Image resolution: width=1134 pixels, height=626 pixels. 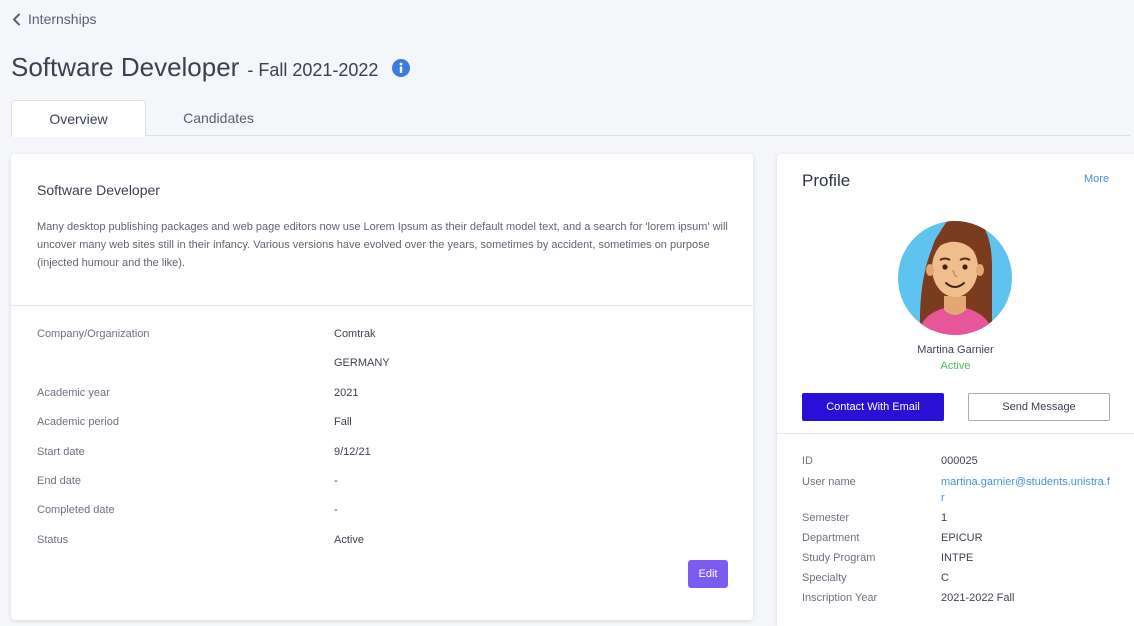 I want to click on tab-bar: Overview Candidates, so click(x=570, y=118).